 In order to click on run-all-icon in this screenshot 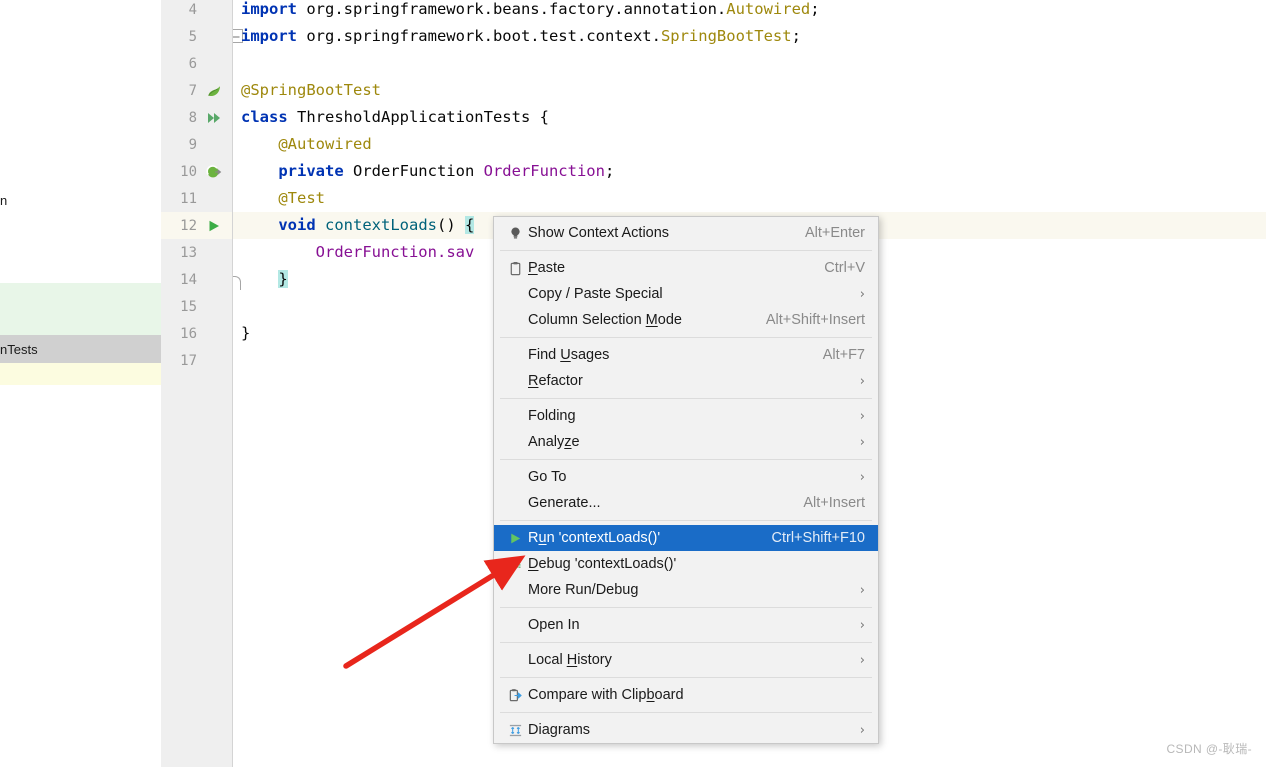, I will do `click(214, 118)`.